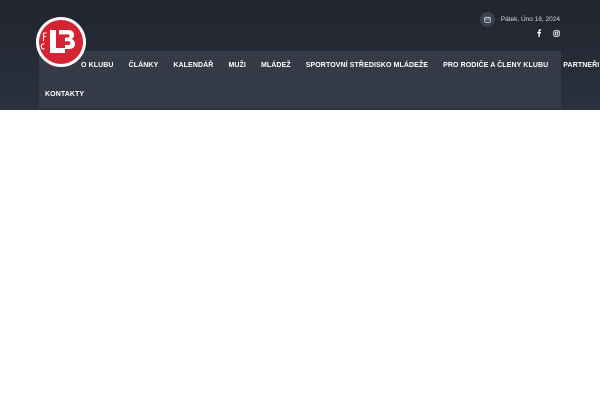  What do you see at coordinates (64, 94) in the screenshot?
I see `nav-item-kontakty: KONTAKTY` at bounding box center [64, 94].